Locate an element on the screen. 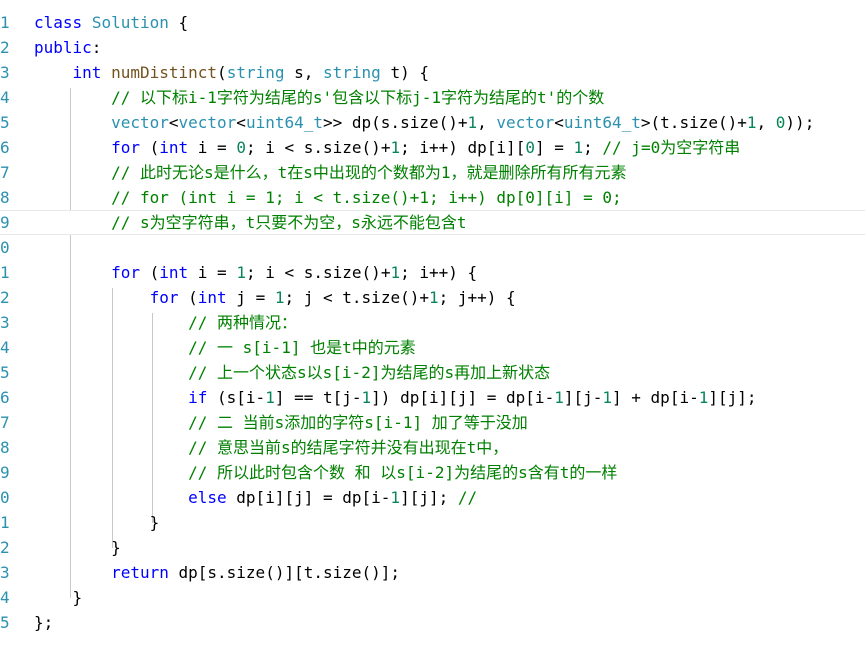  code-token: string is located at coordinates (255, 72).